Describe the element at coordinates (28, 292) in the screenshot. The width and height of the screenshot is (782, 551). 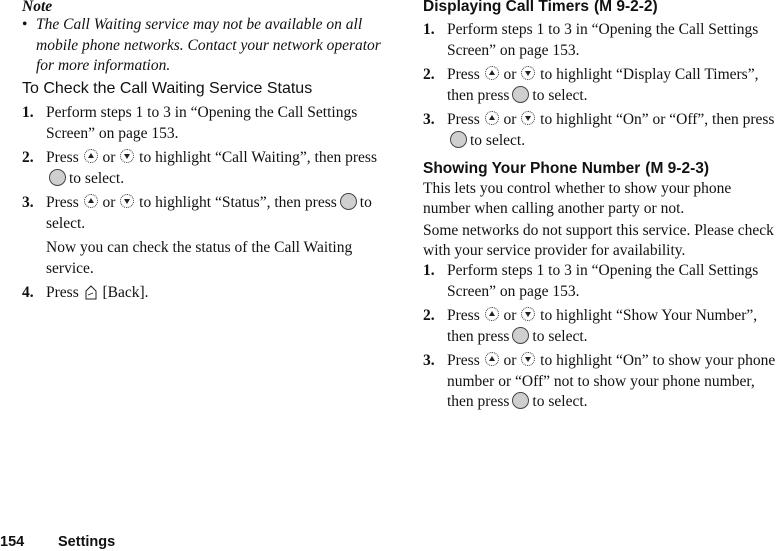
I see `step-number: 4.` at that location.